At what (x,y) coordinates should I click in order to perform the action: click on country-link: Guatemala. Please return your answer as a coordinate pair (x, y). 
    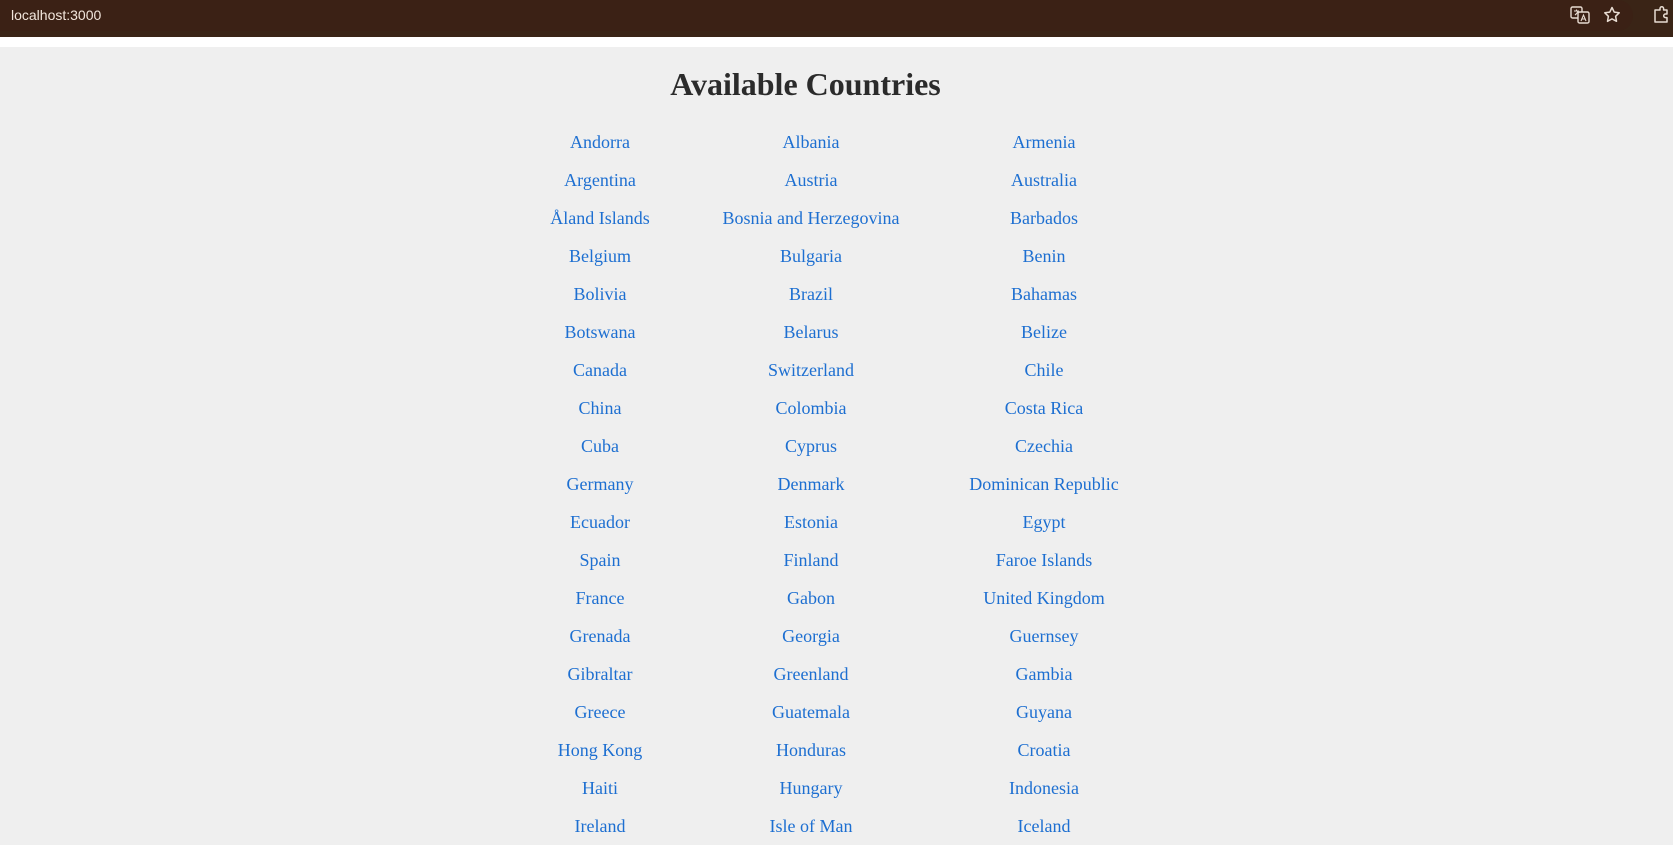
    Looking at the image, I should click on (811, 712).